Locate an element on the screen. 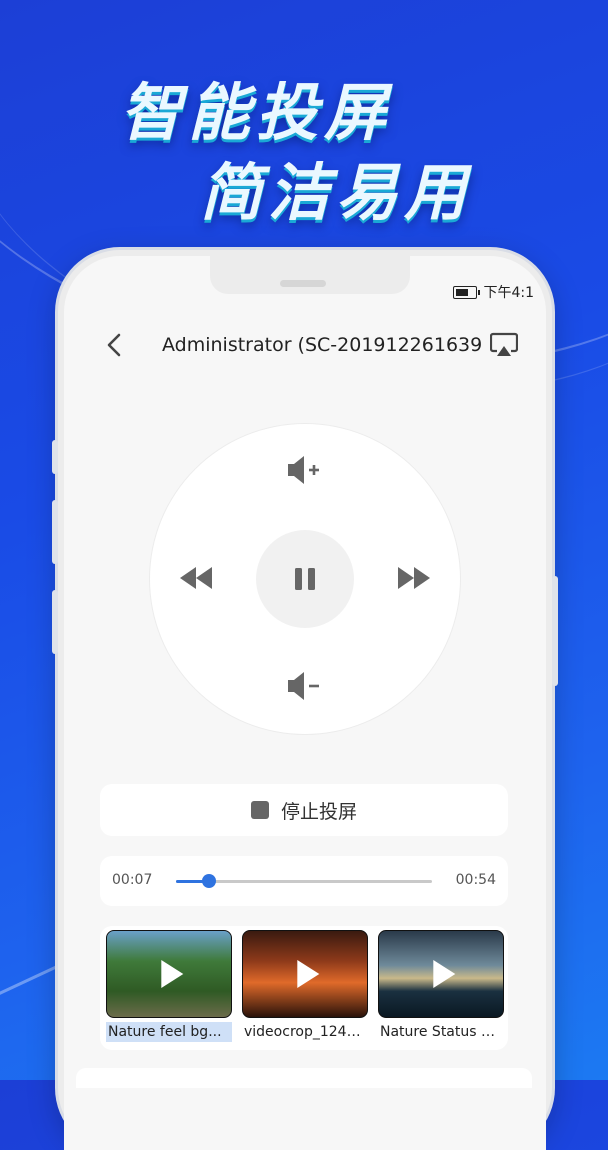 This screenshot has width=608, height=1150. bottom-panel is located at coordinates (304, 1078).